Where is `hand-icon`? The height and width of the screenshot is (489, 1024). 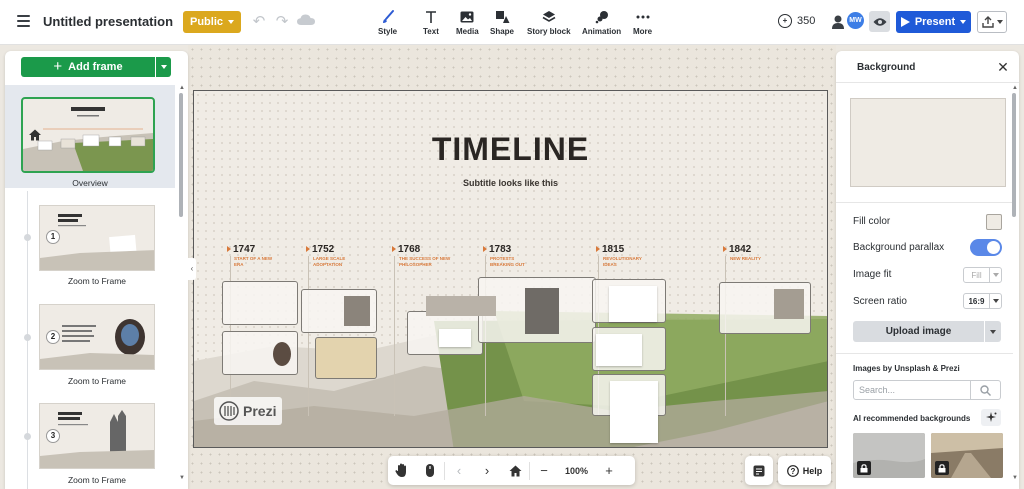 hand-icon is located at coordinates (402, 470).